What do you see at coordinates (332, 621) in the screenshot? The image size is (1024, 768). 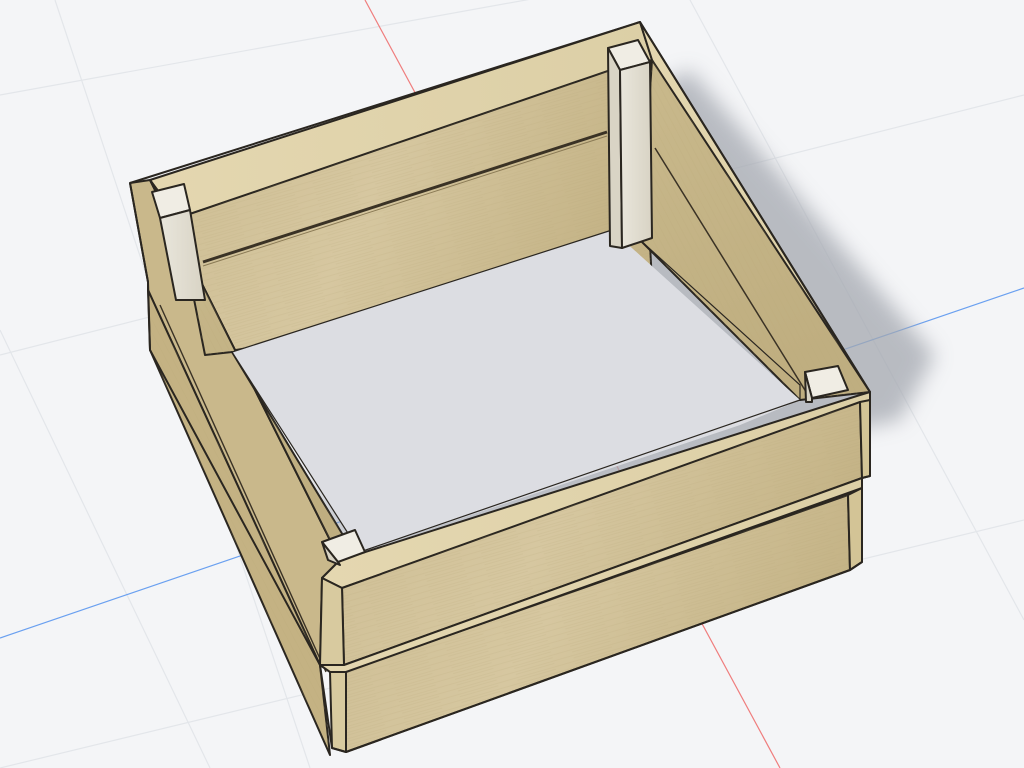 I see `front-panel-upper-end` at bounding box center [332, 621].